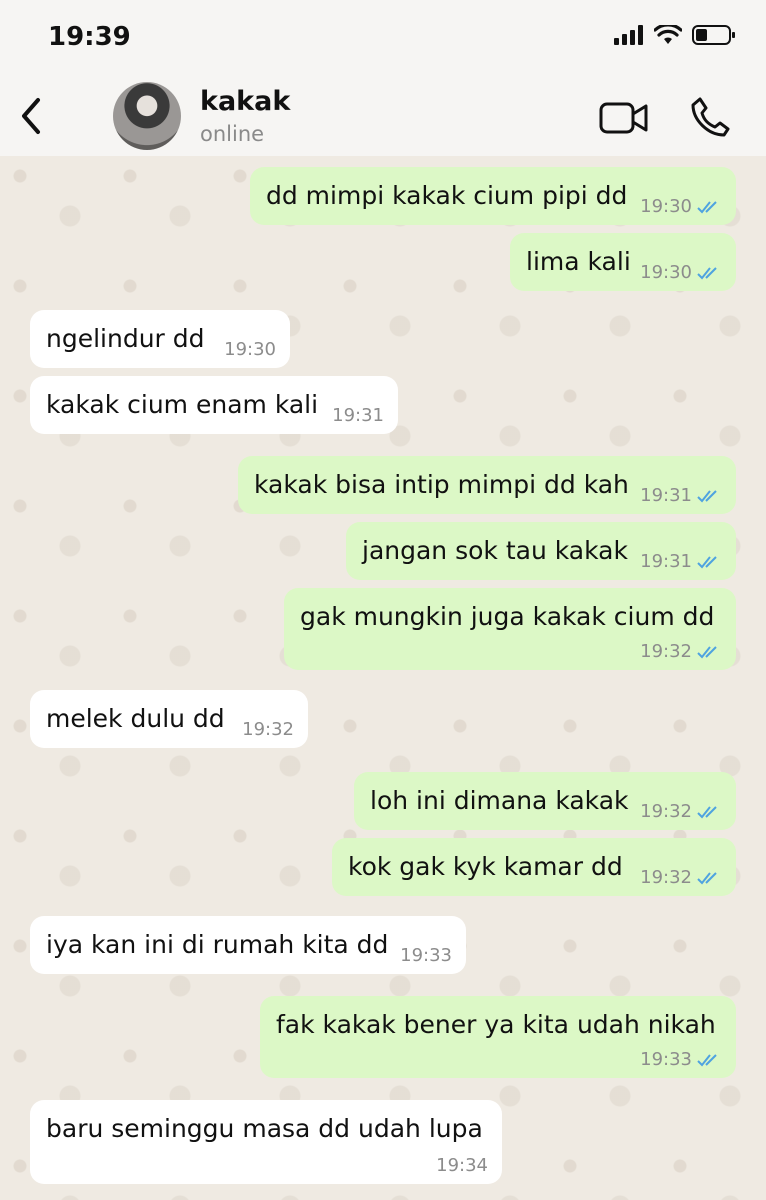 This screenshot has width=766, height=1200. Describe the element at coordinates (499, 800) in the screenshot. I see `message-text: loh ini dimana kakak` at that location.